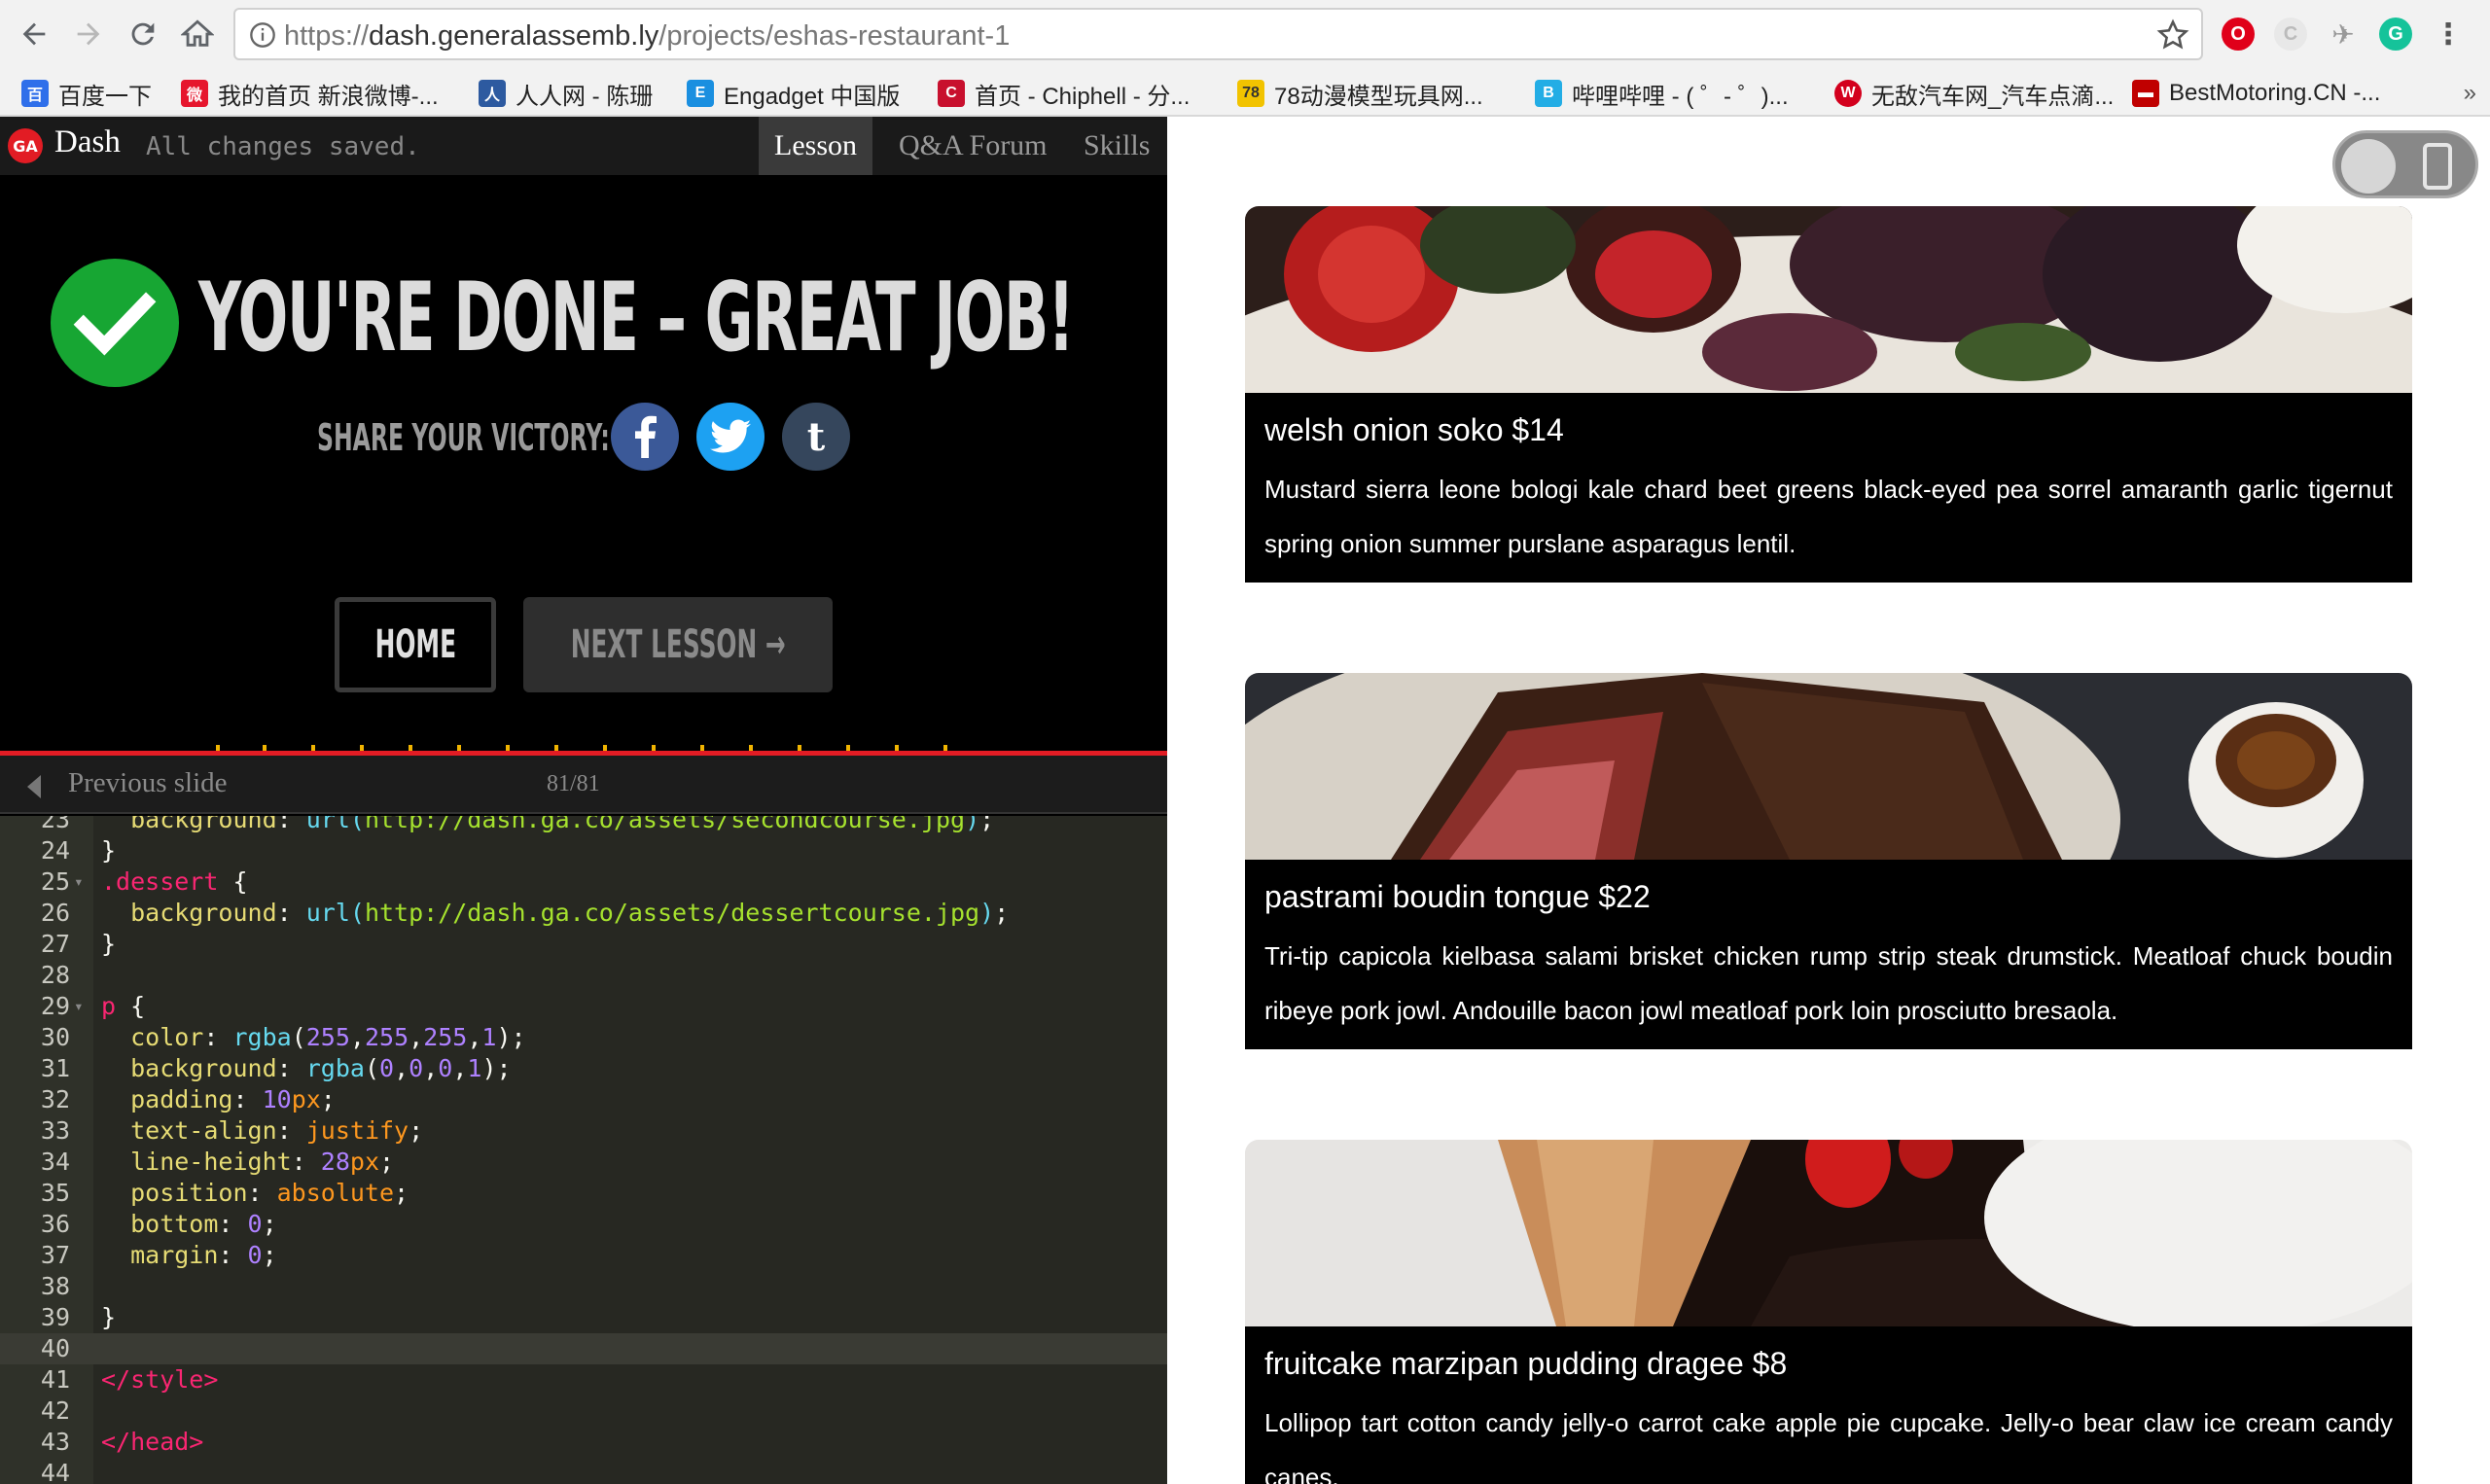 The height and width of the screenshot is (1484, 2490). Describe the element at coordinates (583, 882) in the screenshot. I see `code-line: 25 ▾ .dessert {` at that location.